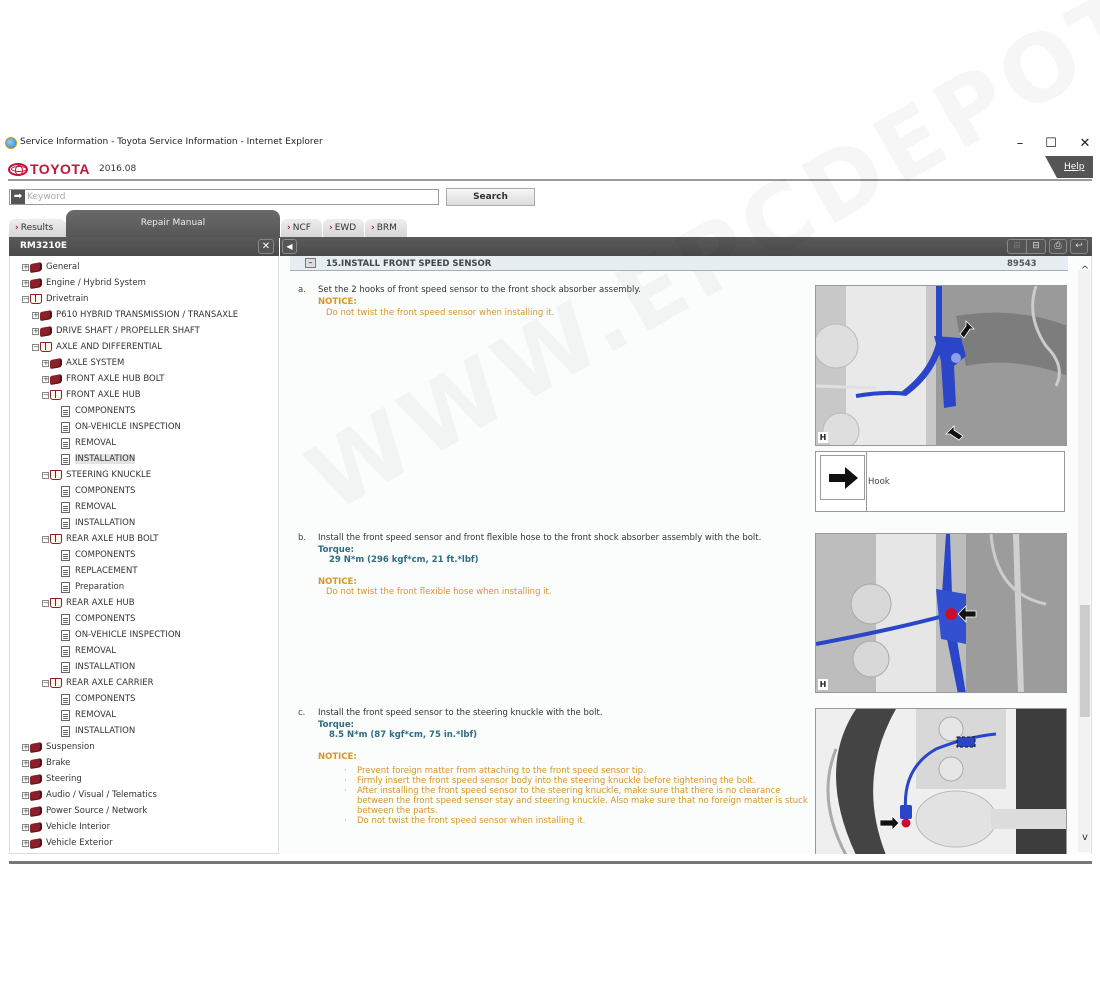 The height and width of the screenshot is (1000, 1100). I want to click on tab-repair-manual: Repair Manual, so click(173, 224).